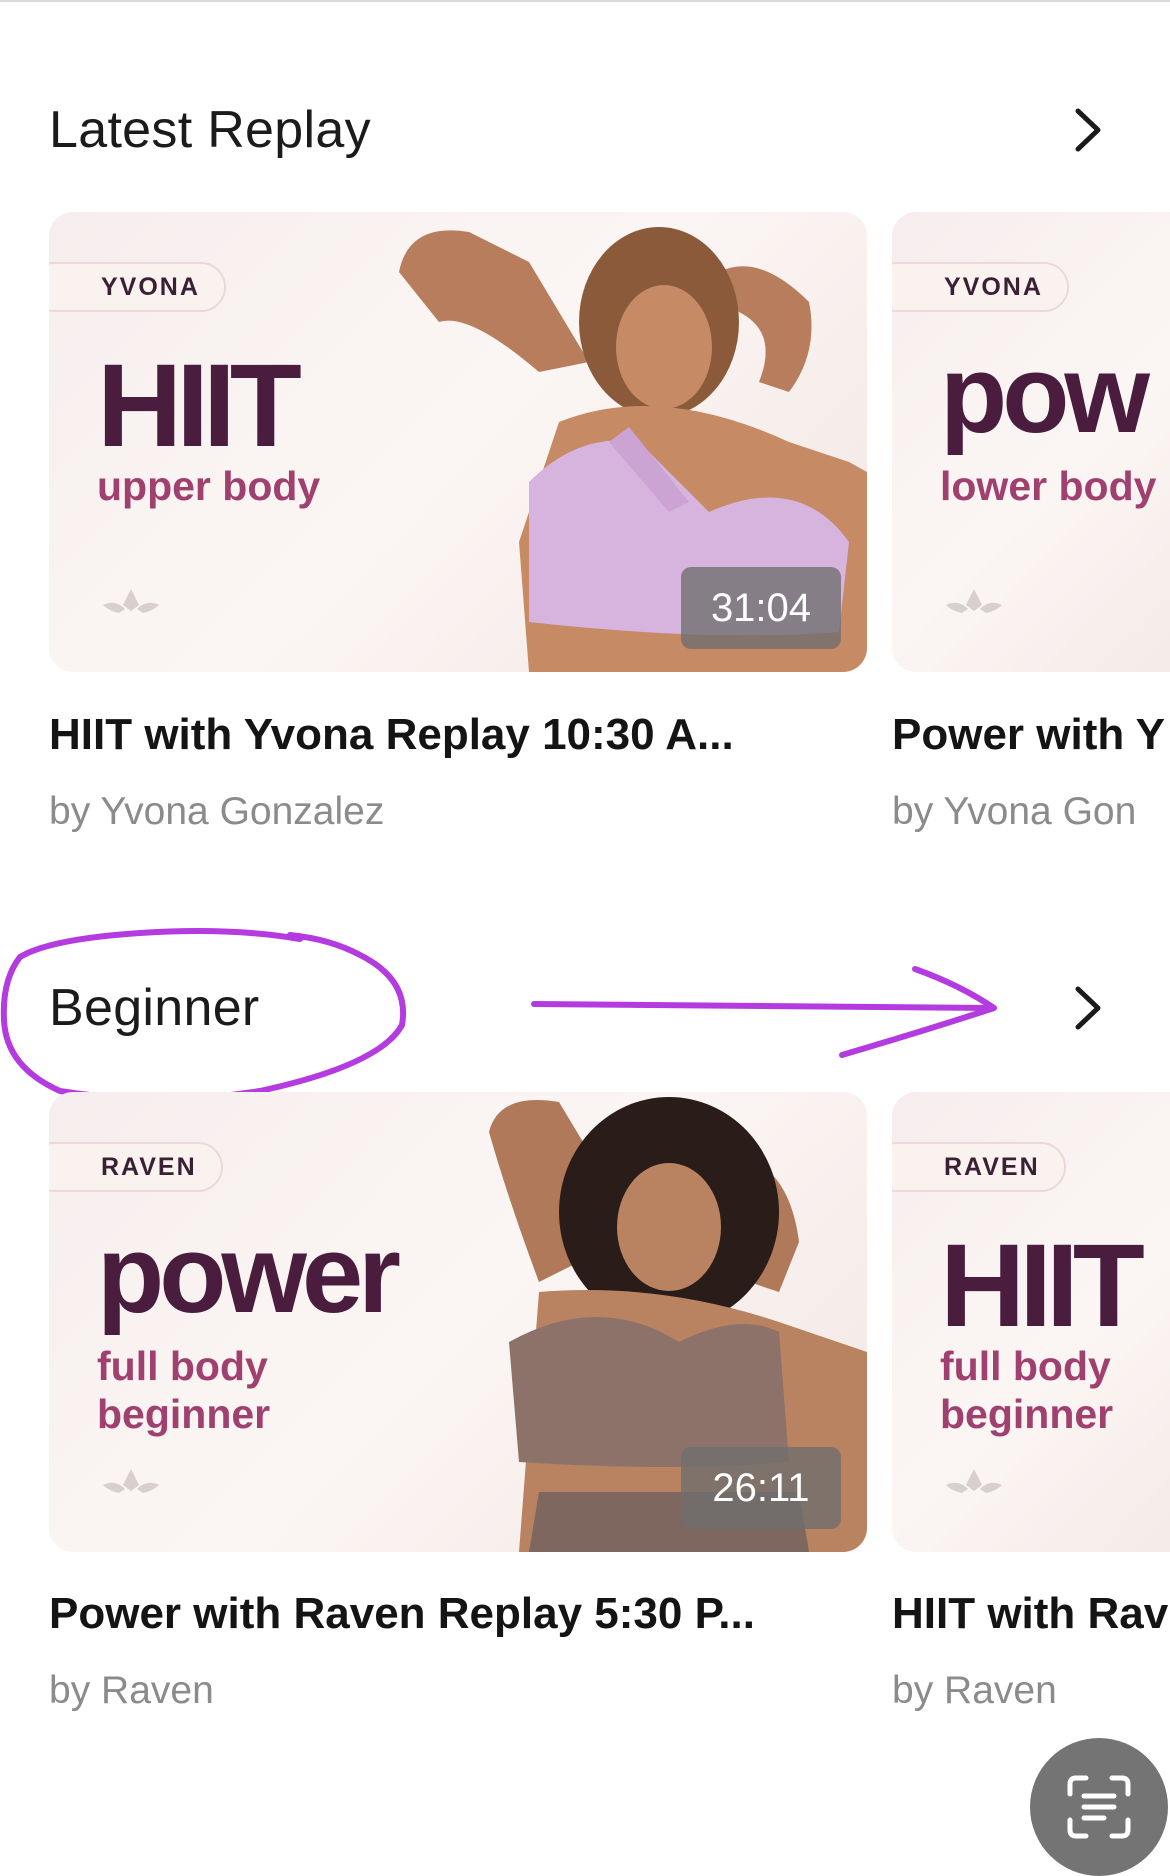 This screenshot has width=1170, height=1876. I want to click on video-card-thumbnail: RAVEN HIIT full body beginner, so click(1031, 1322).